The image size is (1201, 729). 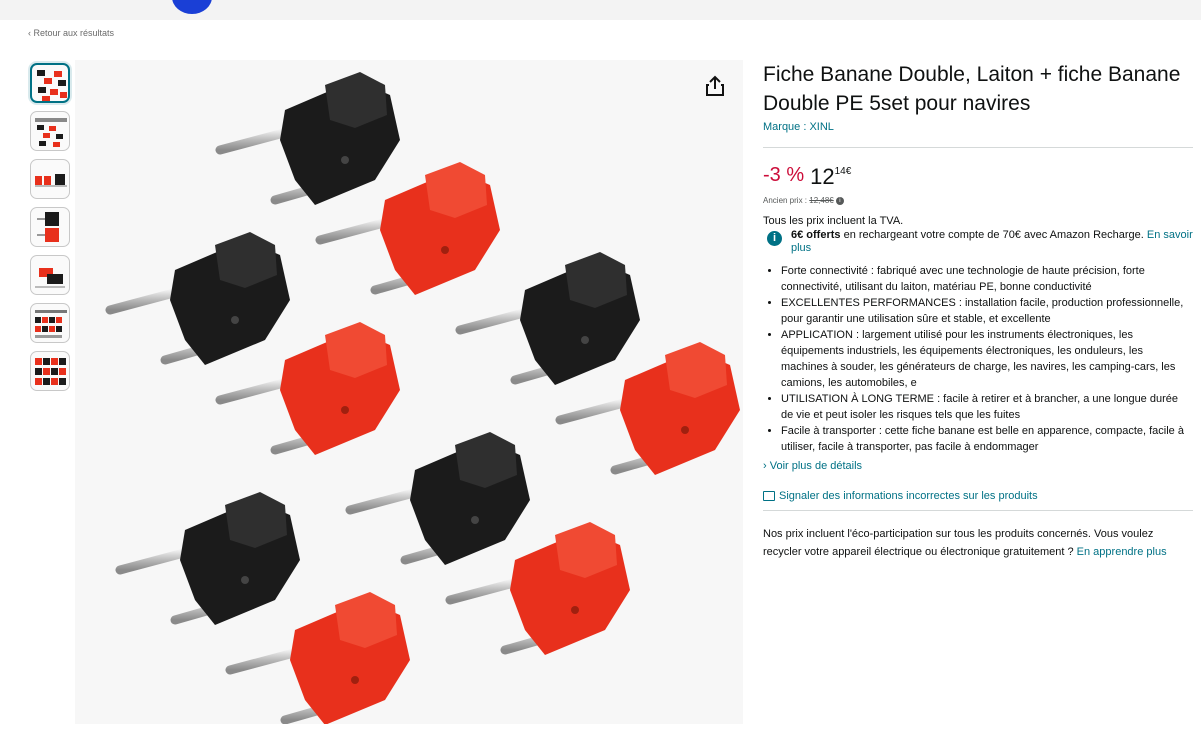 What do you see at coordinates (192, 7) in the screenshot?
I see `avatar` at bounding box center [192, 7].